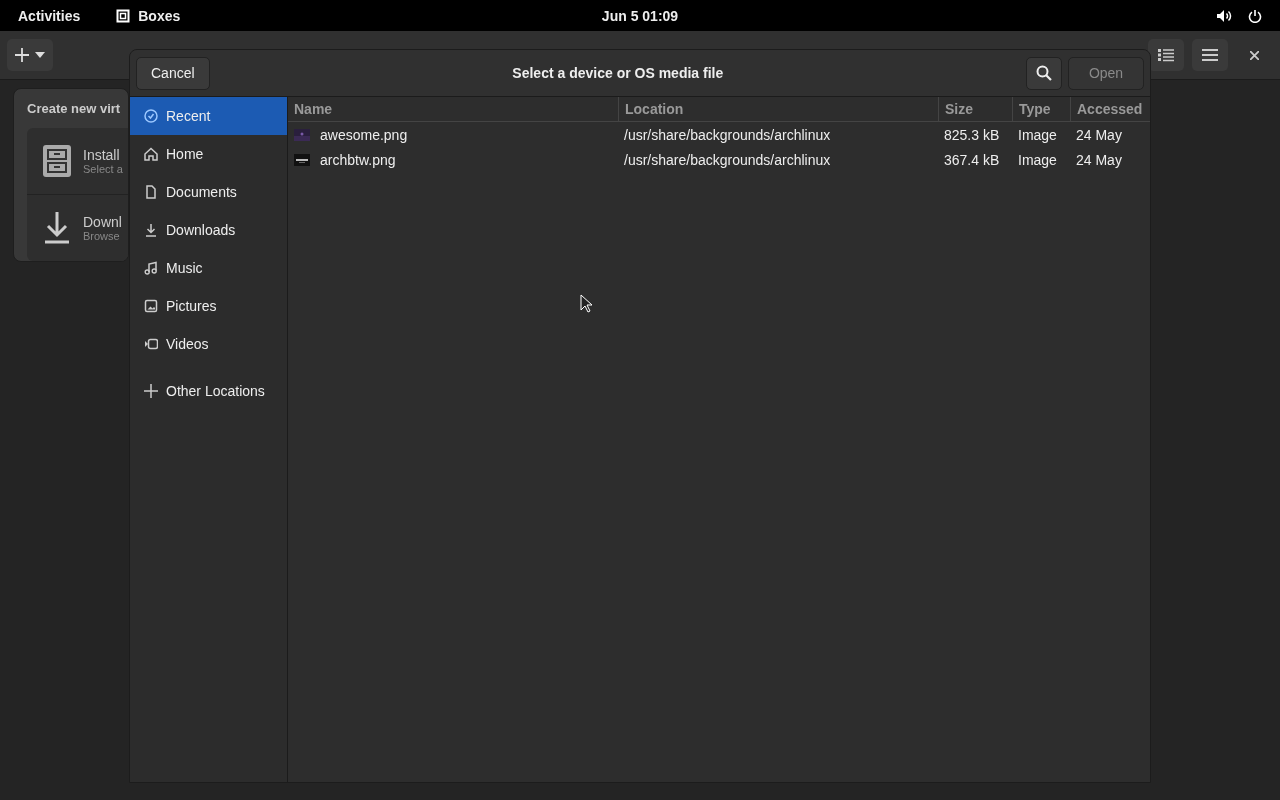 The width and height of the screenshot is (1280, 800). I want to click on option-title: Install, so click(102, 155).